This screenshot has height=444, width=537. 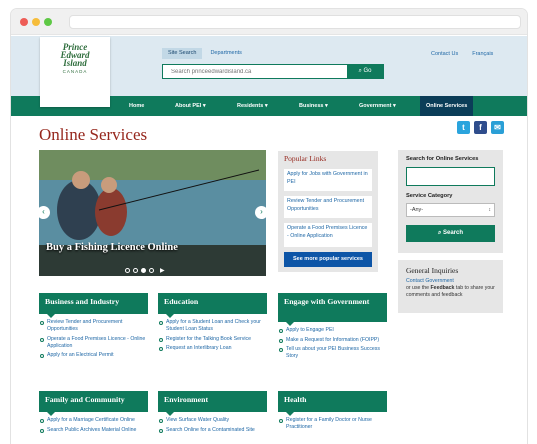 What do you see at coordinates (367, 71) in the screenshot?
I see `go-label: Go` at bounding box center [367, 71].